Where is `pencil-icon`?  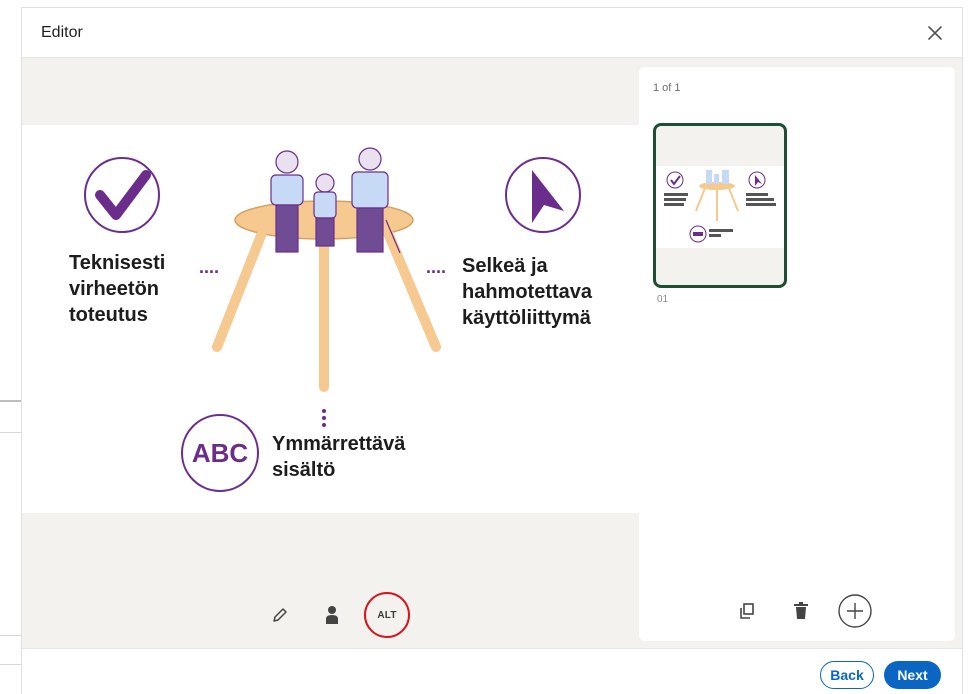 pencil-icon is located at coordinates (280, 615).